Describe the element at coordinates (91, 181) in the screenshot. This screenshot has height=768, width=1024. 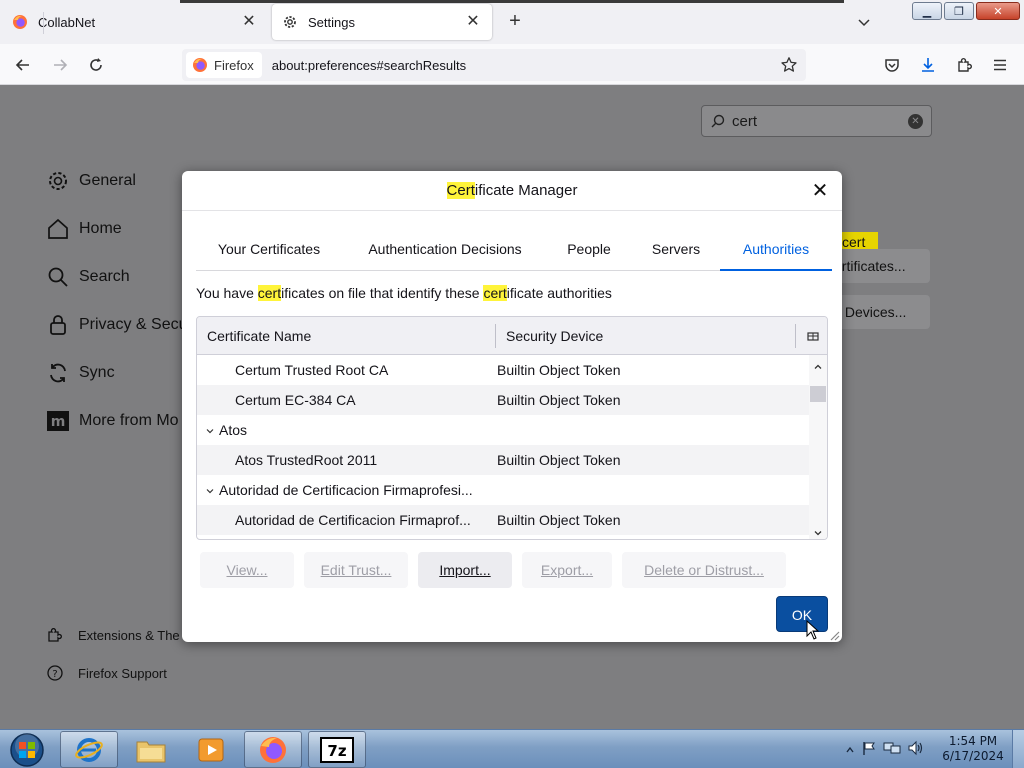
I see `category-general: General` at that location.